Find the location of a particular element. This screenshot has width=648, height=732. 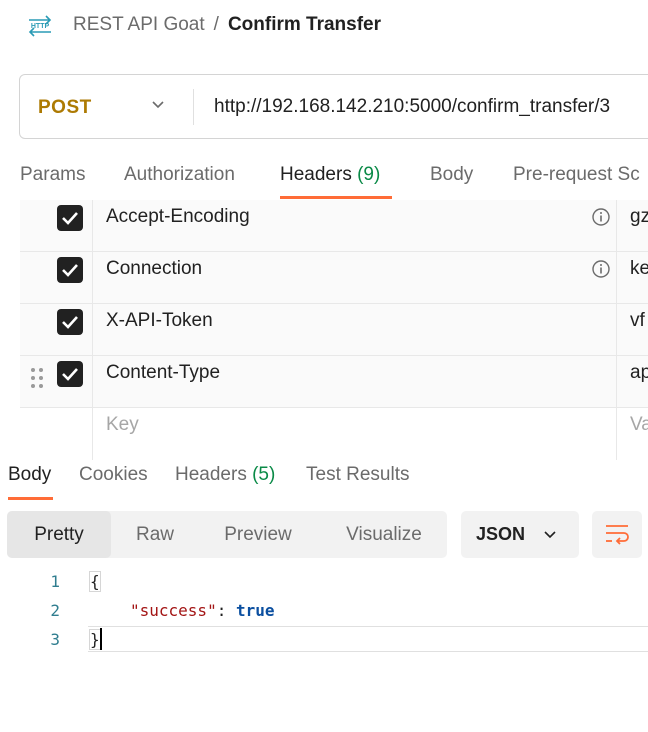

format-label: JSON is located at coordinates (501, 534).